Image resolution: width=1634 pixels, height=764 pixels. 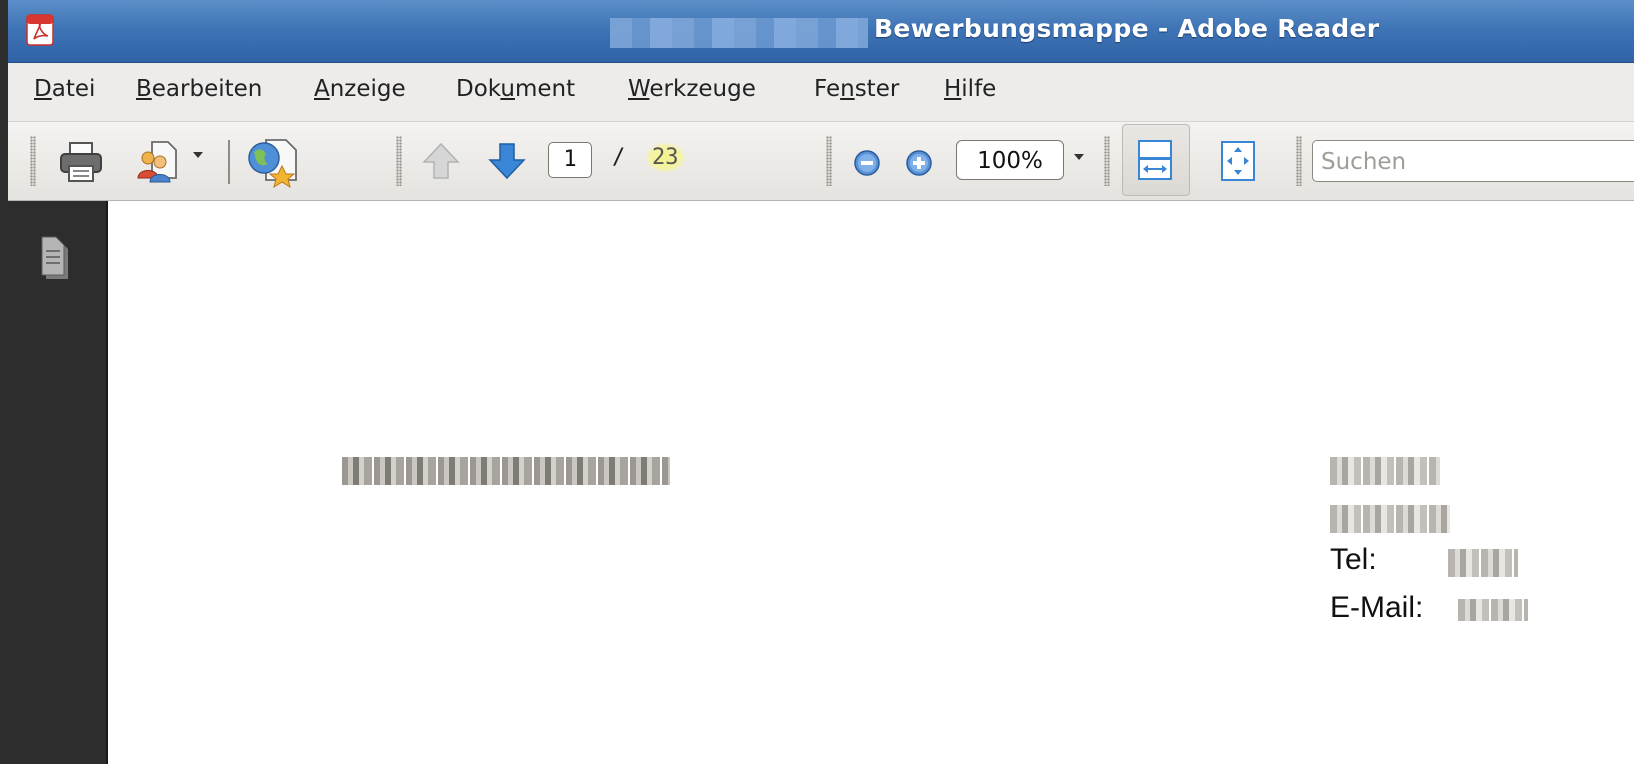 What do you see at coordinates (198, 155) in the screenshot?
I see `dropdown-arrow-icon` at bounding box center [198, 155].